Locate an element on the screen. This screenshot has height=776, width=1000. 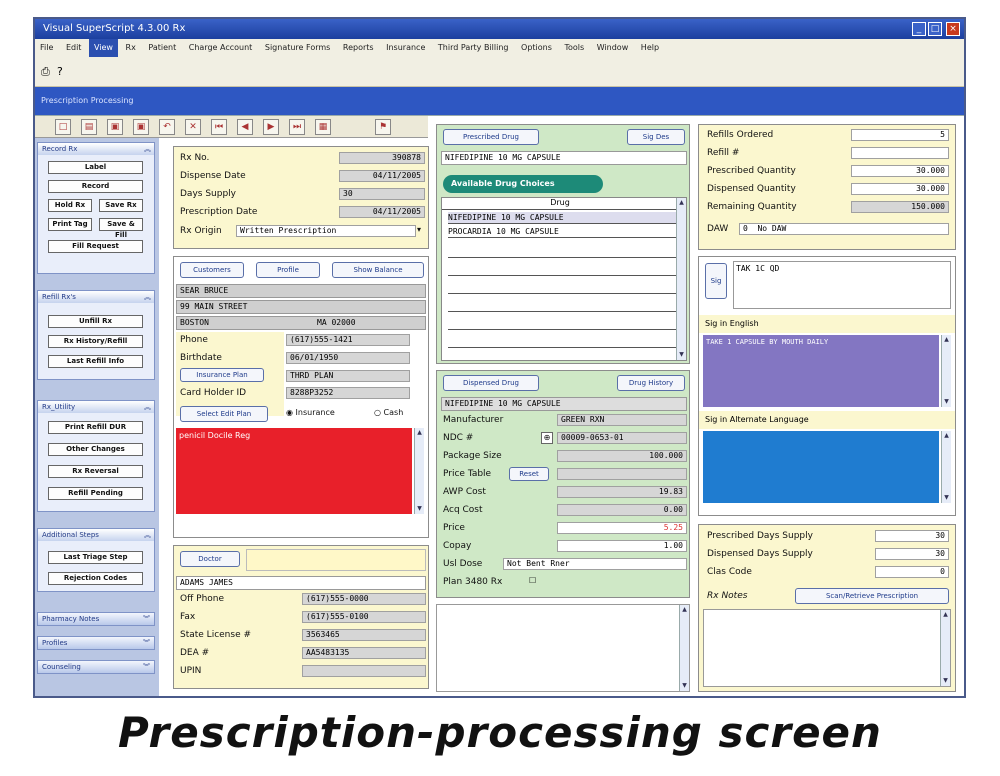
nav-group-header: Record Rx ︽ is located at coordinates (96, 149).